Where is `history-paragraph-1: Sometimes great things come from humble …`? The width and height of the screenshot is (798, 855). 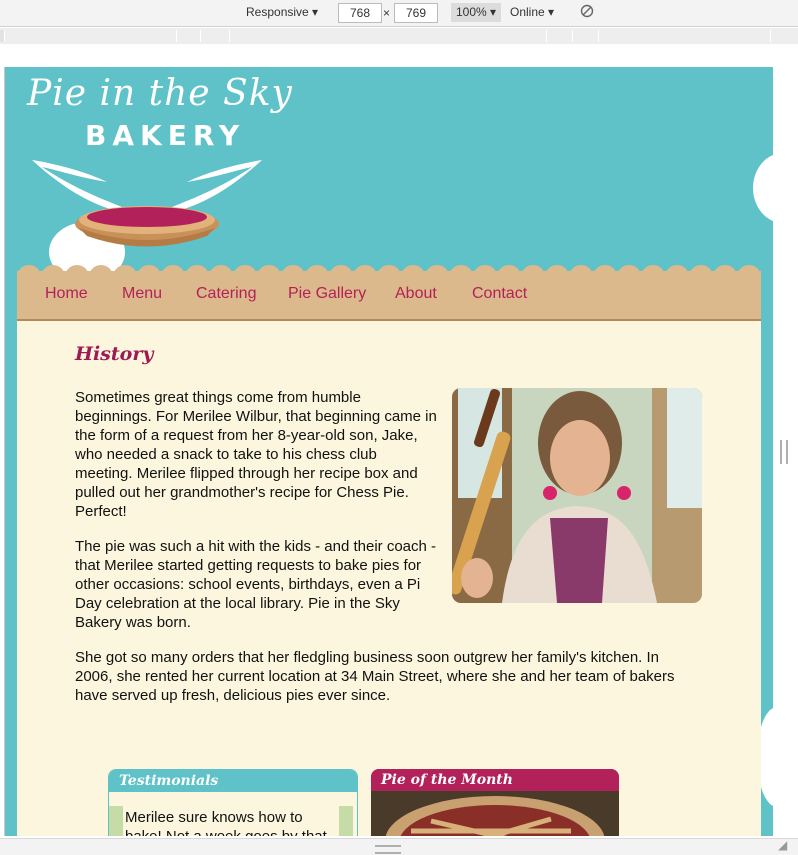
history-paragraph-1: Sometimes great things come from humble … is located at coordinates (256, 454).